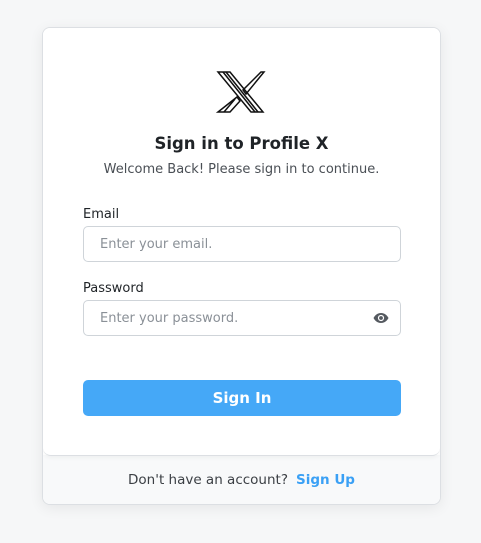 The height and width of the screenshot is (543, 481). What do you see at coordinates (208, 479) in the screenshot?
I see `signup-prompt: Don't have an account?` at bounding box center [208, 479].